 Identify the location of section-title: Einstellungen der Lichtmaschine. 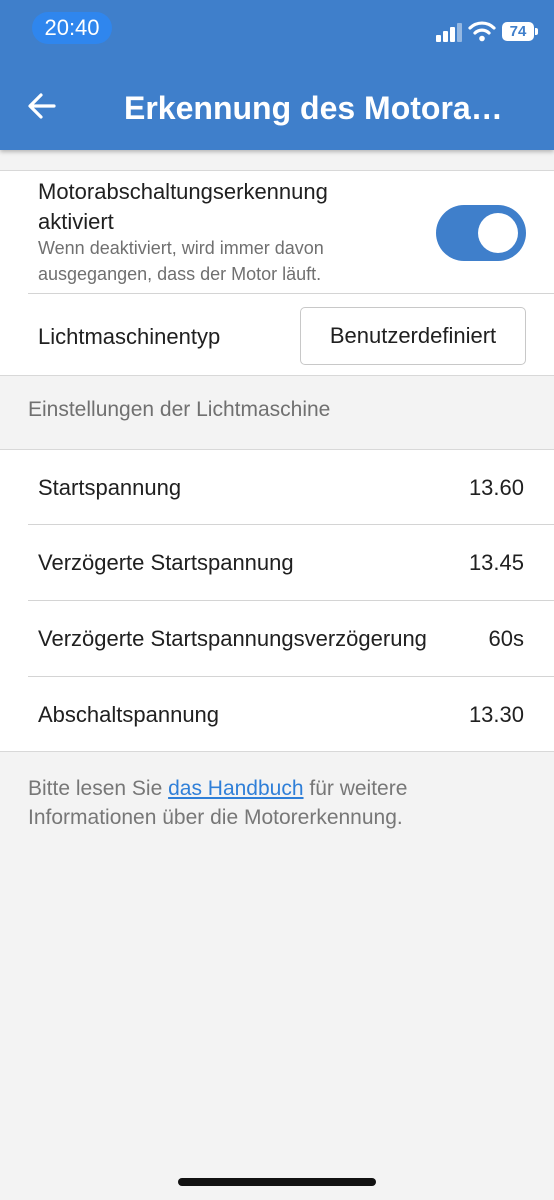
(179, 409).